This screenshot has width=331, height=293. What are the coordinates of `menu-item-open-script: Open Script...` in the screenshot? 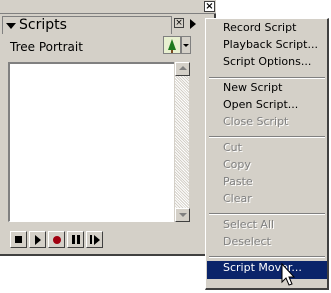 It's located at (267, 107).